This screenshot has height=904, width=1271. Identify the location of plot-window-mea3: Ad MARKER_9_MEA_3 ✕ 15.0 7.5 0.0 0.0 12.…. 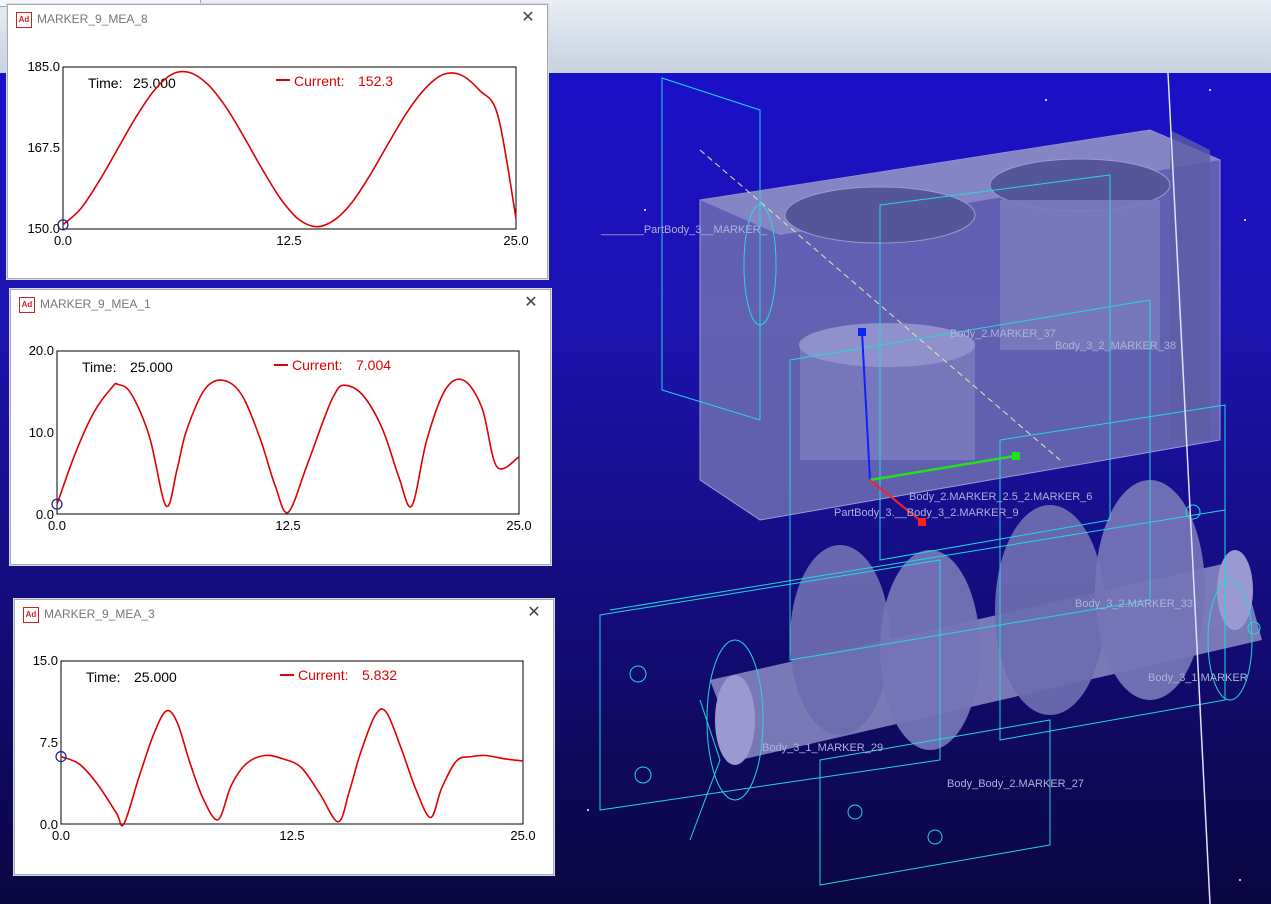
(284, 737).